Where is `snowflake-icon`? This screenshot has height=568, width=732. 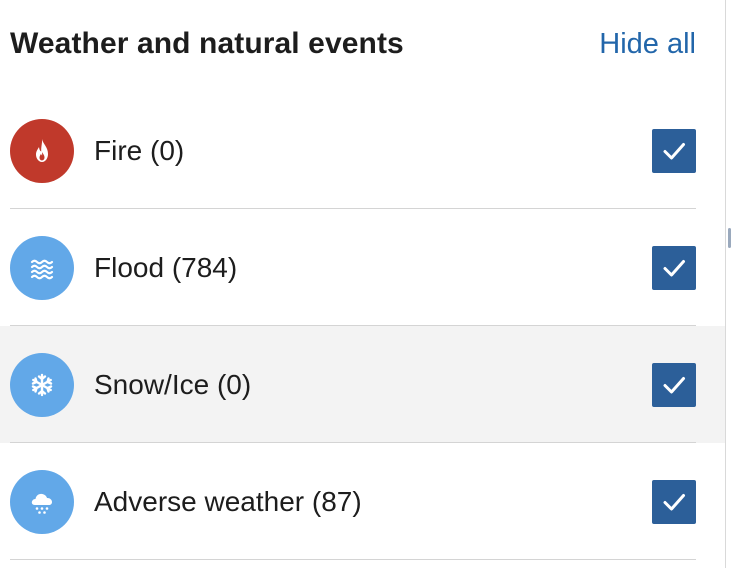
snowflake-icon is located at coordinates (42, 384).